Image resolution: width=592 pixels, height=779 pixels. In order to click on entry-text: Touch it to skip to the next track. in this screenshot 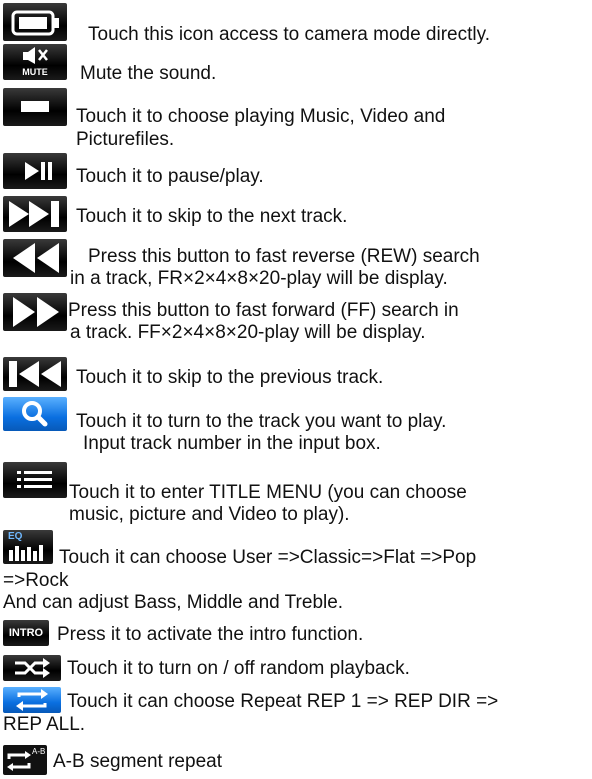, I will do `click(212, 216)`.